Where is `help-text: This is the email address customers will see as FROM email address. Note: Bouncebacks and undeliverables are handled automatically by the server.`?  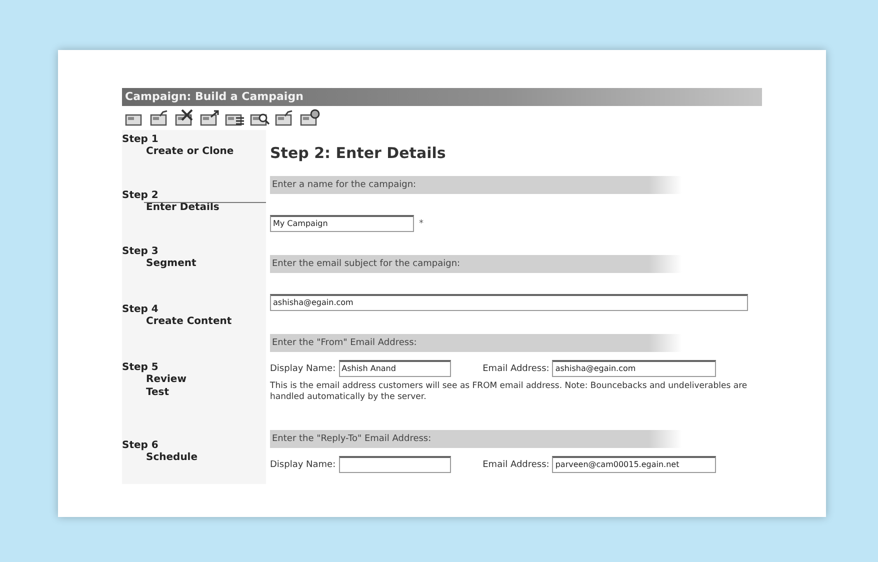
help-text: This is the email address customers will see as FROM email address. Note: Bouncebacks and undeliverables are handled automatically by the server. is located at coordinates (509, 392).